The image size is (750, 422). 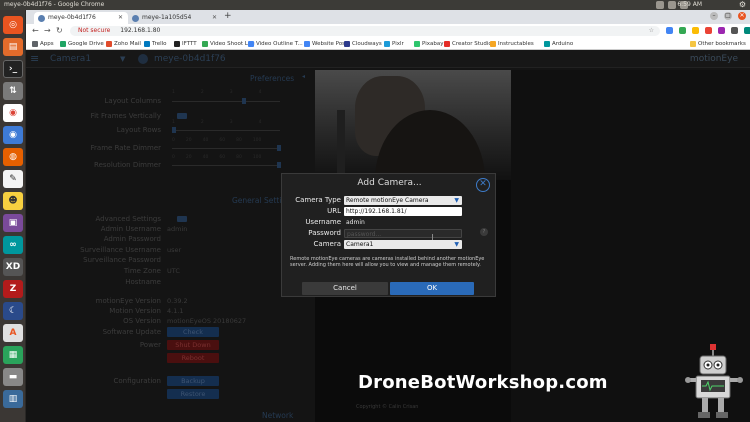 I want to click on forward-icon: →, so click(x=47, y=30).